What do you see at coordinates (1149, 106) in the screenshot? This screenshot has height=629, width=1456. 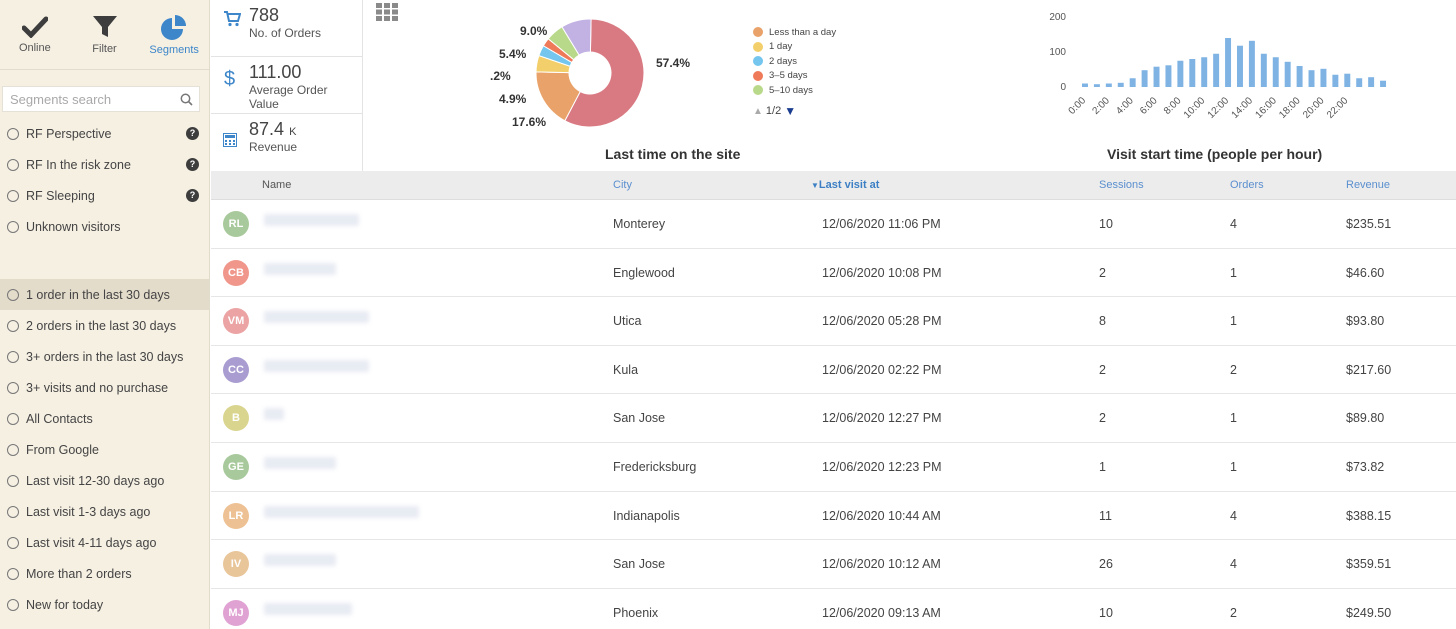 I see `x-tick-label: 6:00` at bounding box center [1149, 106].